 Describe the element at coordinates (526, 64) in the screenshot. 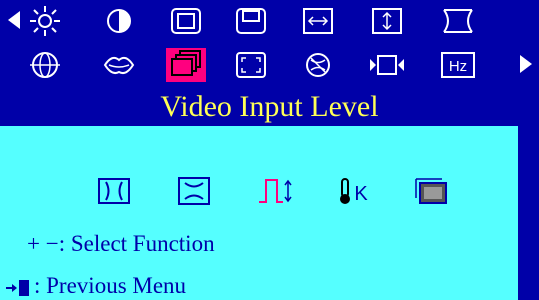

I see `right-arrow-icon` at that location.